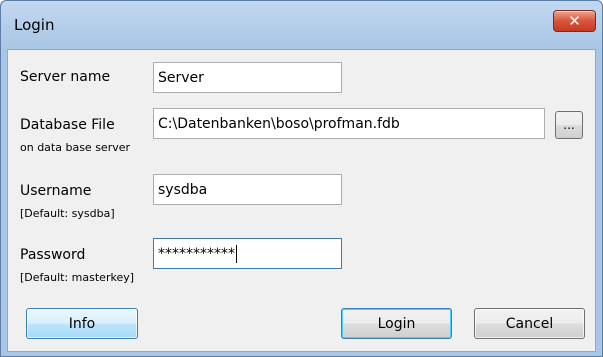 This screenshot has height=357, width=603. Describe the element at coordinates (247, 253) in the screenshot. I see `password-input: ***********` at that location.